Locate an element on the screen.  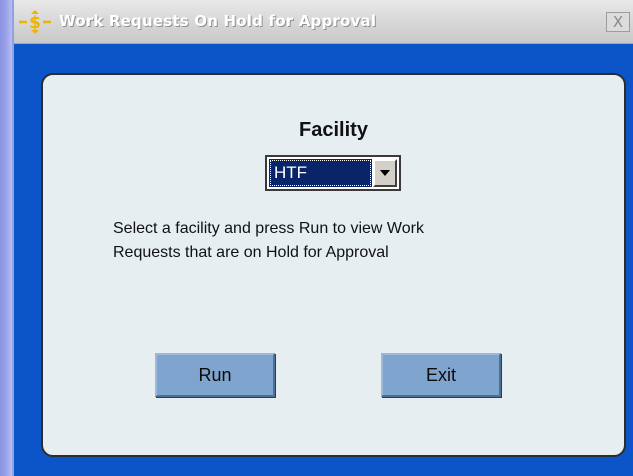
facility-select: HTF is located at coordinates (333, 173).